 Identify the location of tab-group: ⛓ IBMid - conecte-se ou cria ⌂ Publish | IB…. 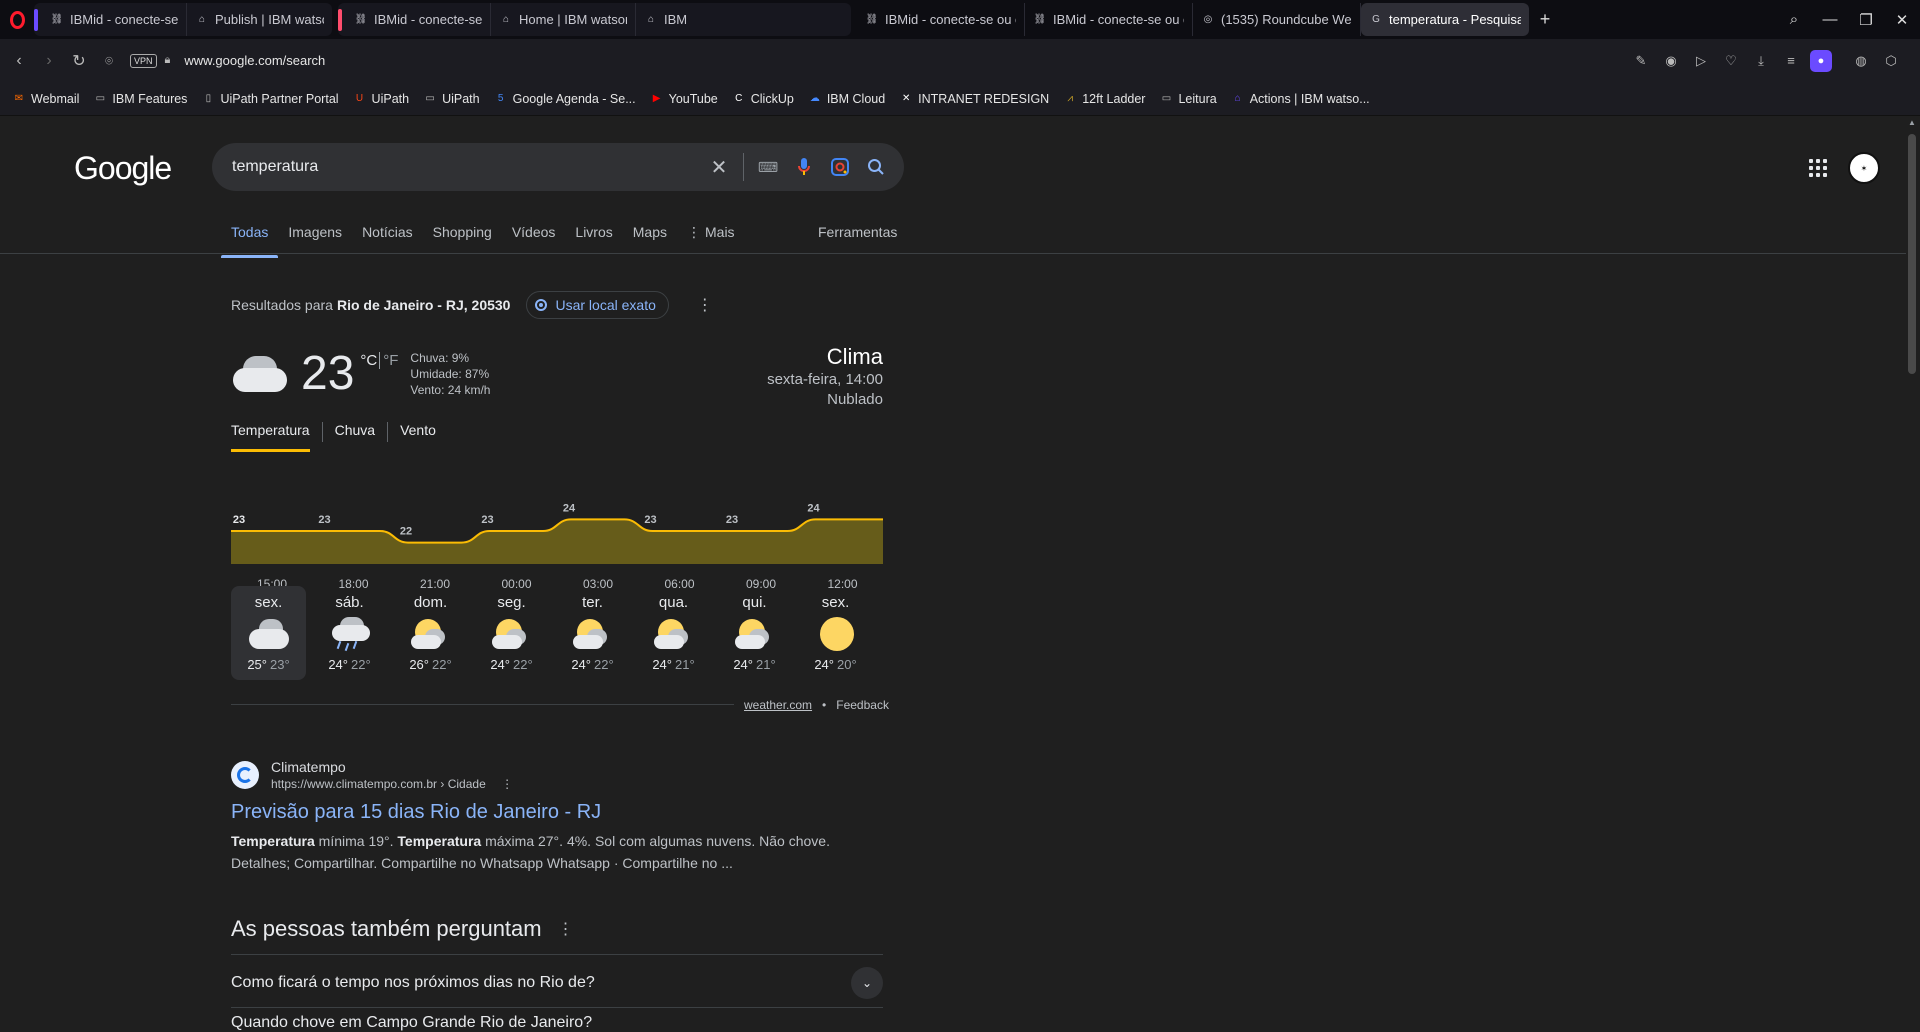
(183, 19).